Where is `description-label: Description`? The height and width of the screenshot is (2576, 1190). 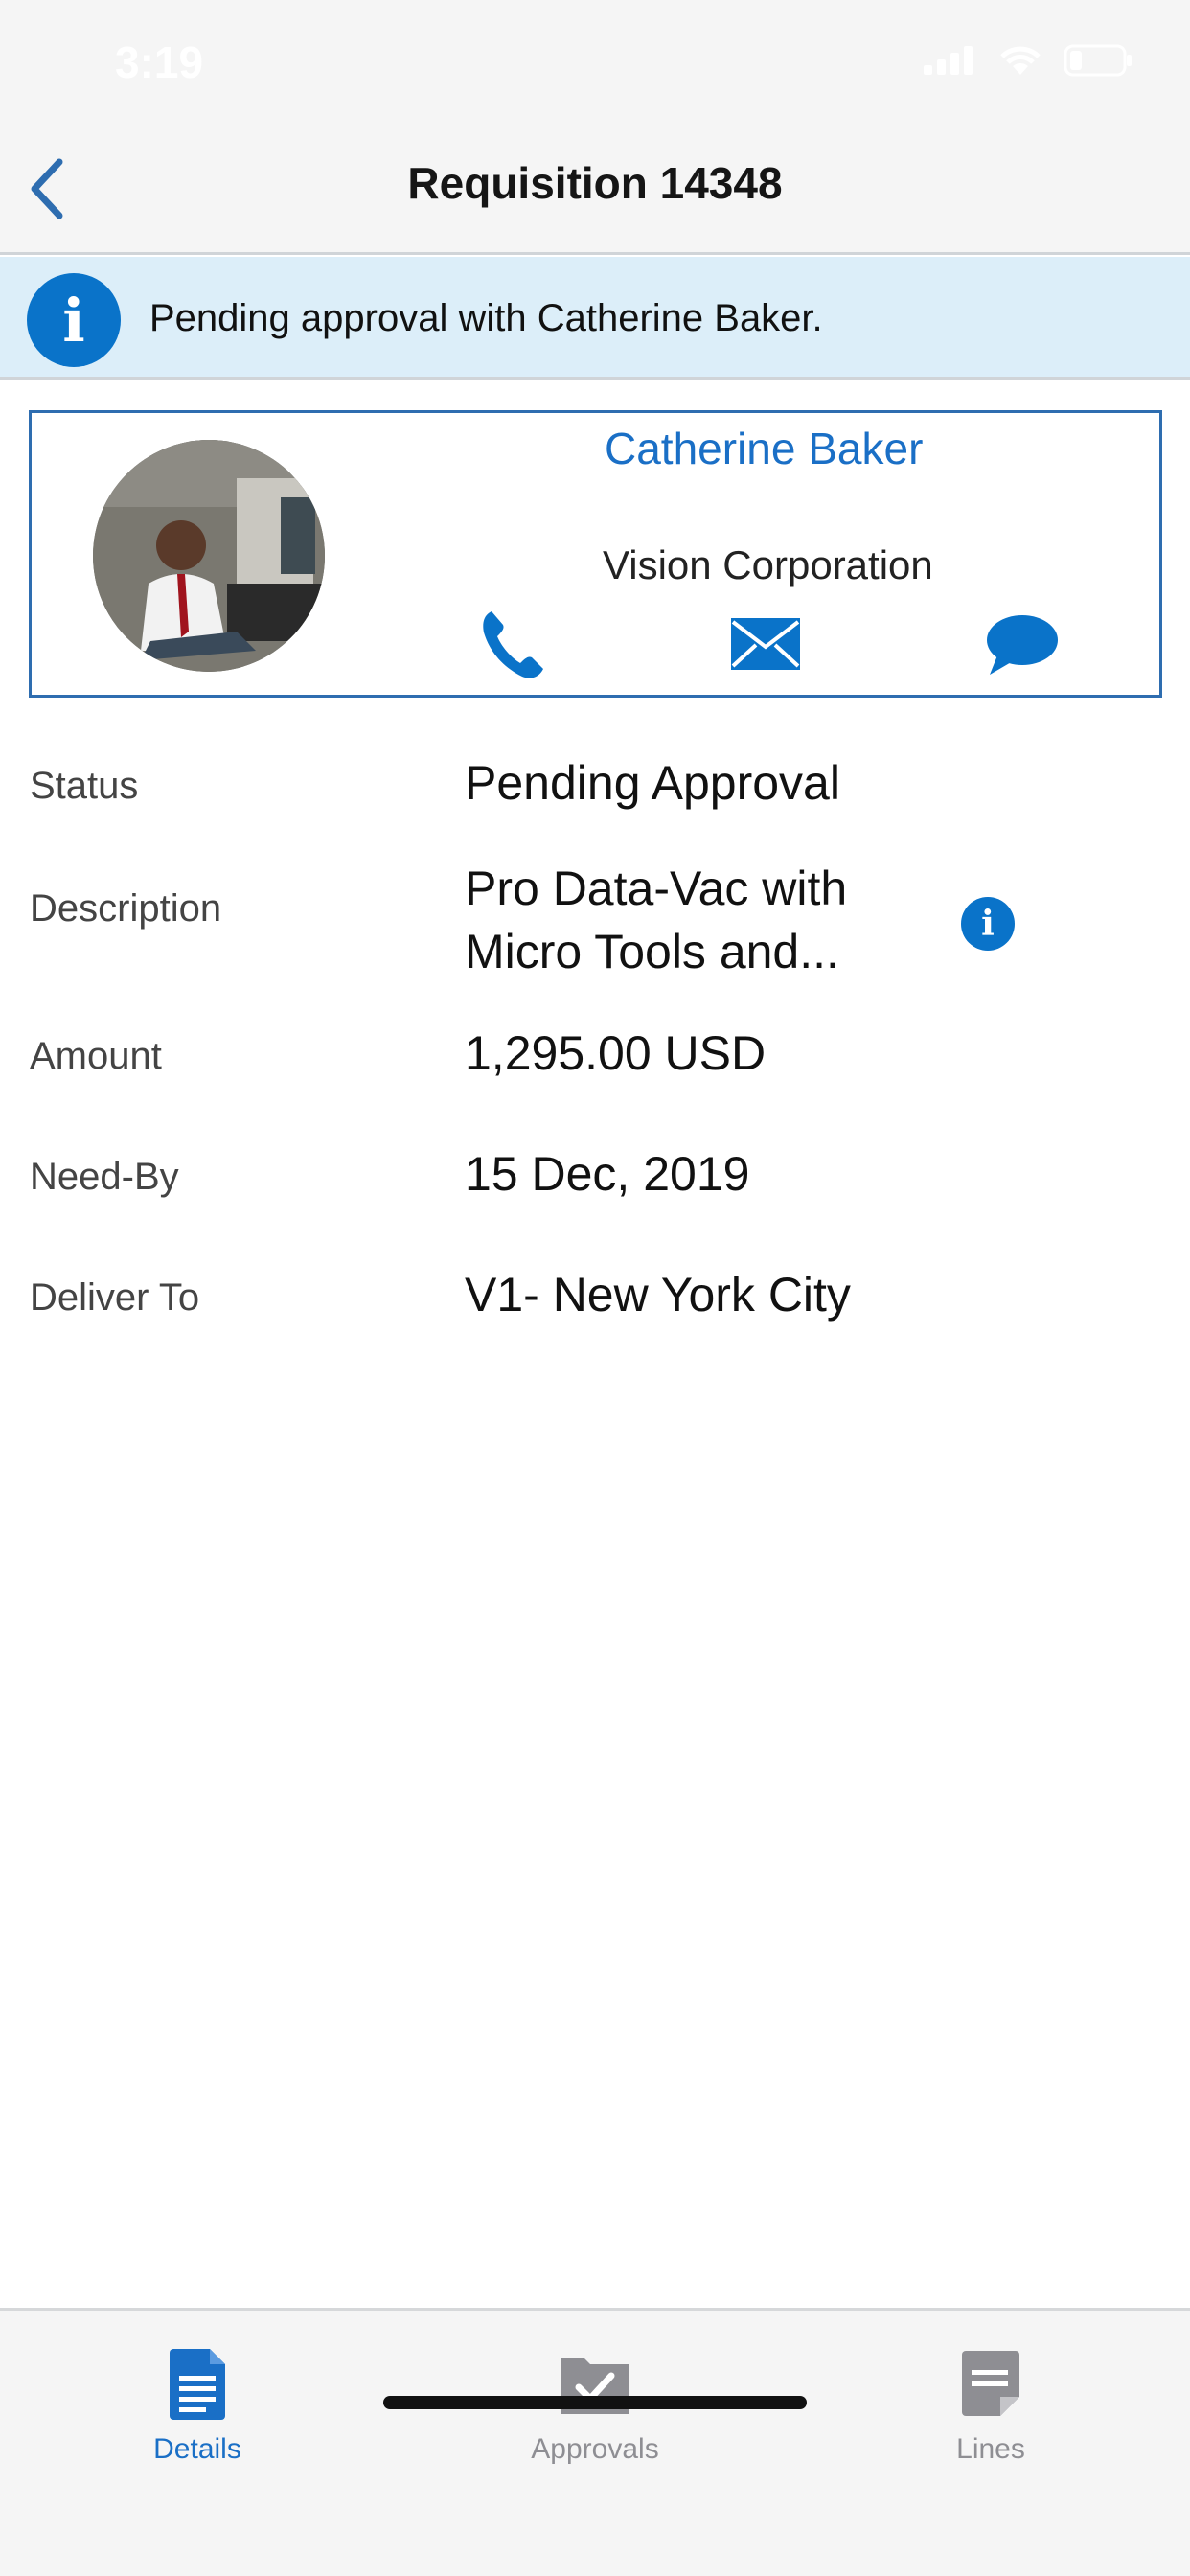
description-label: Description is located at coordinates (126, 908).